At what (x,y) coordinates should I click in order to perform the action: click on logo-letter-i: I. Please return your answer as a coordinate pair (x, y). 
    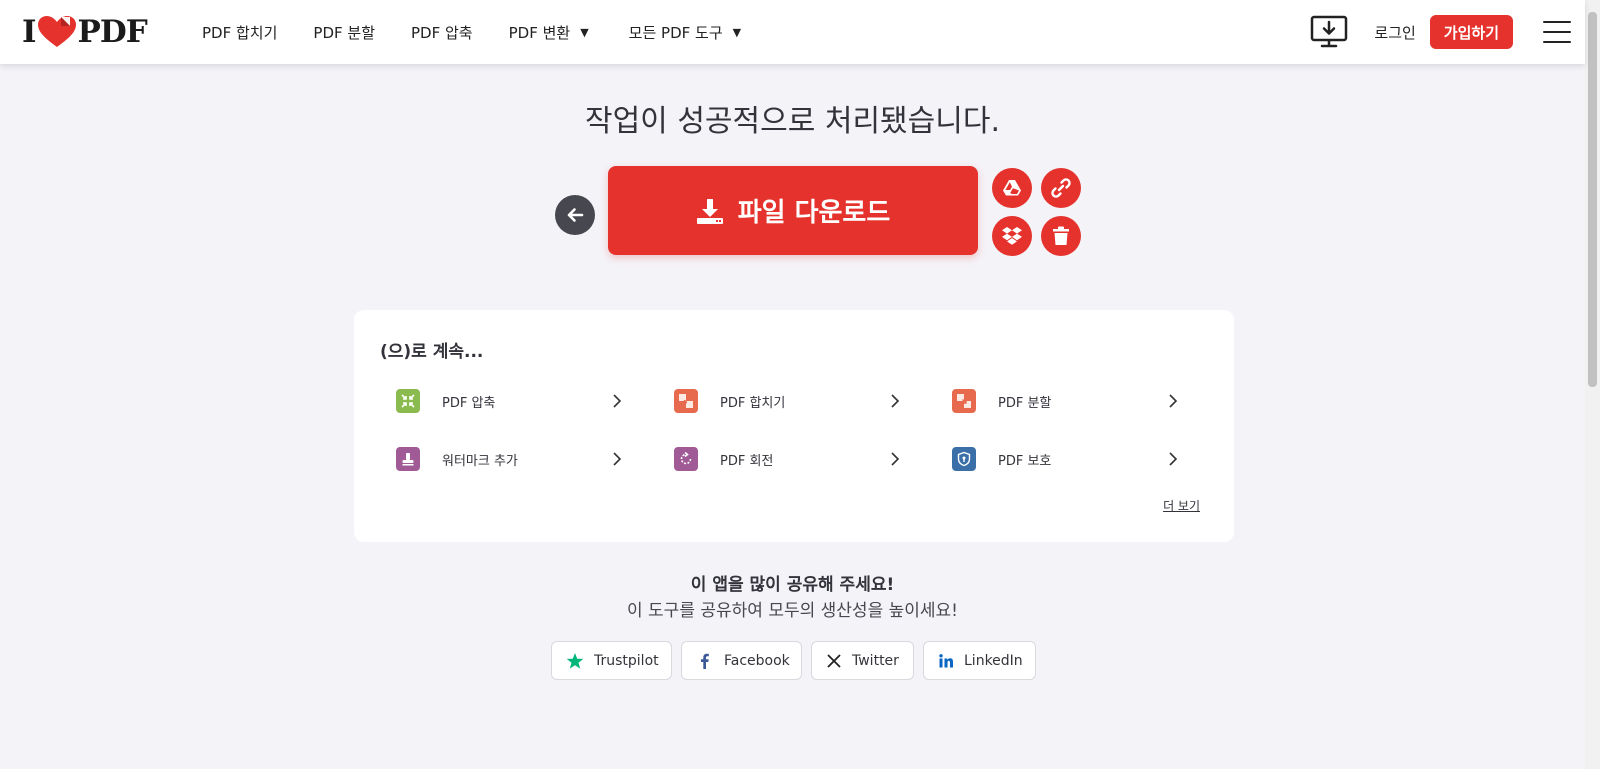
    Looking at the image, I should click on (29, 32).